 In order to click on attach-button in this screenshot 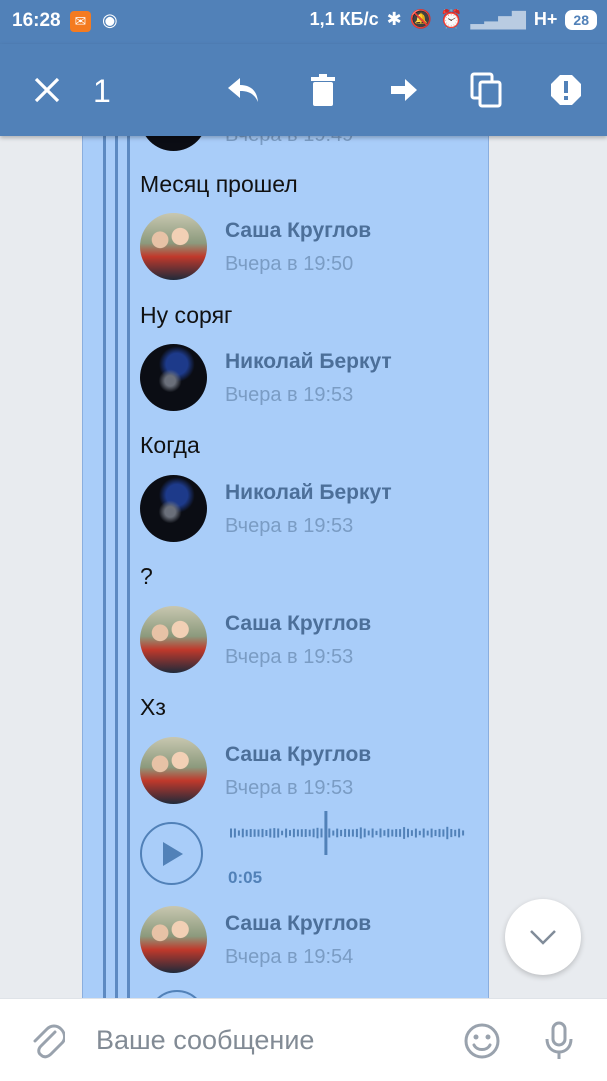, I will do `click(48, 1041)`.